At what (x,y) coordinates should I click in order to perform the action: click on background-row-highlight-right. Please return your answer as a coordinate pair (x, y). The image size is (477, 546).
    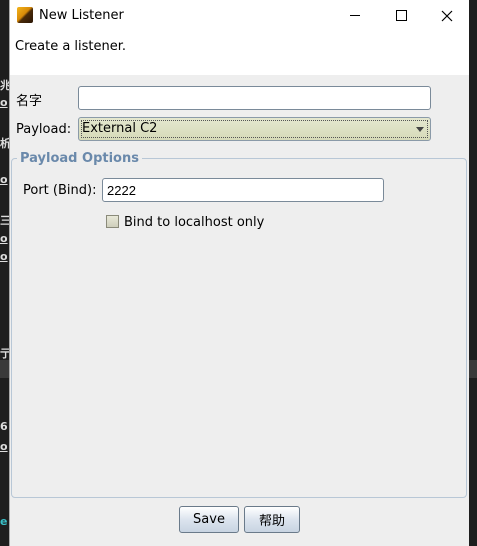
    Looking at the image, I should click on (472, 369).